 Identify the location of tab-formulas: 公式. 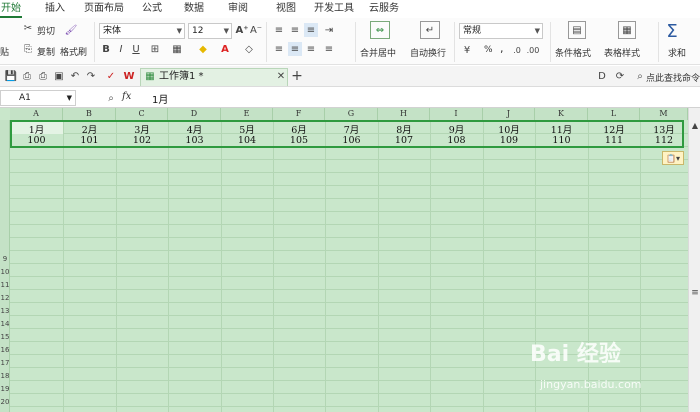
(152, 9).